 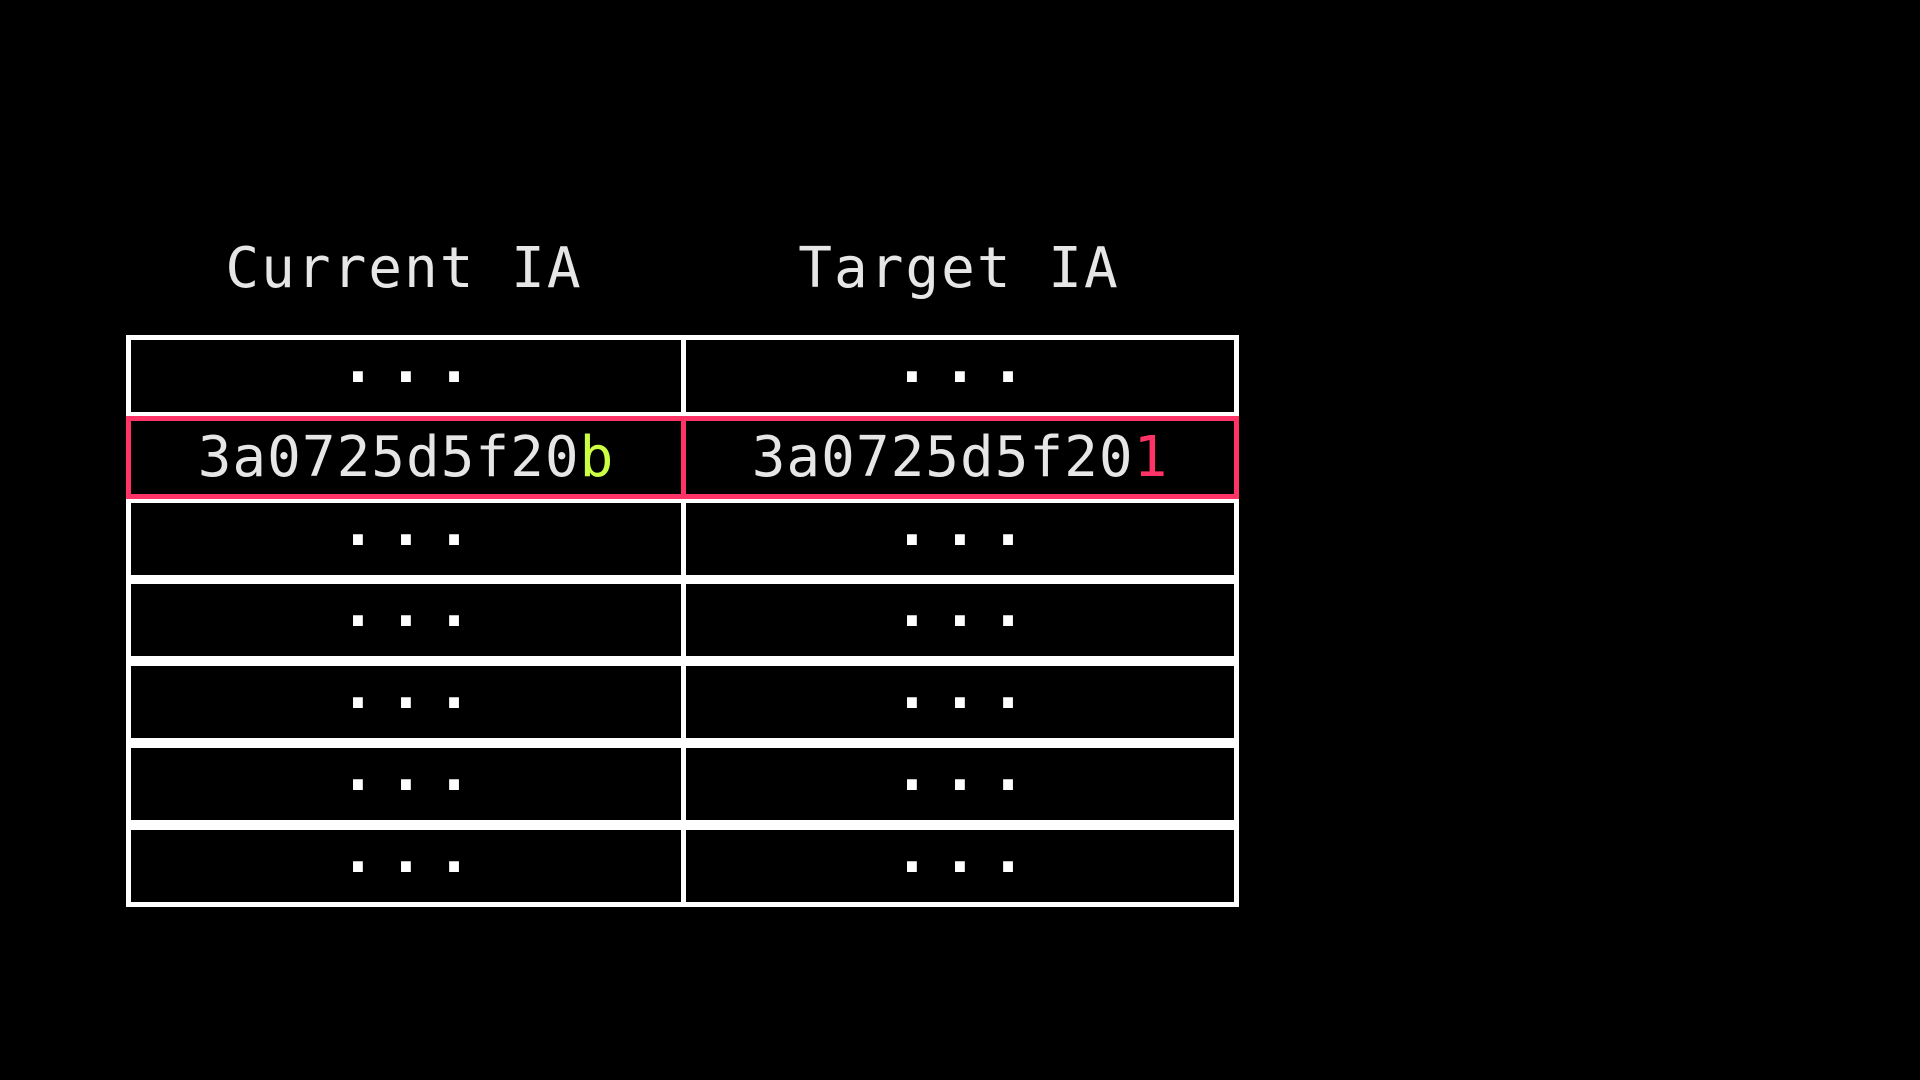 What do you see at coordinates (959, 268) in the screenshot?
I see `target-ia-header: Target IA` at bounding box center [959, 268].